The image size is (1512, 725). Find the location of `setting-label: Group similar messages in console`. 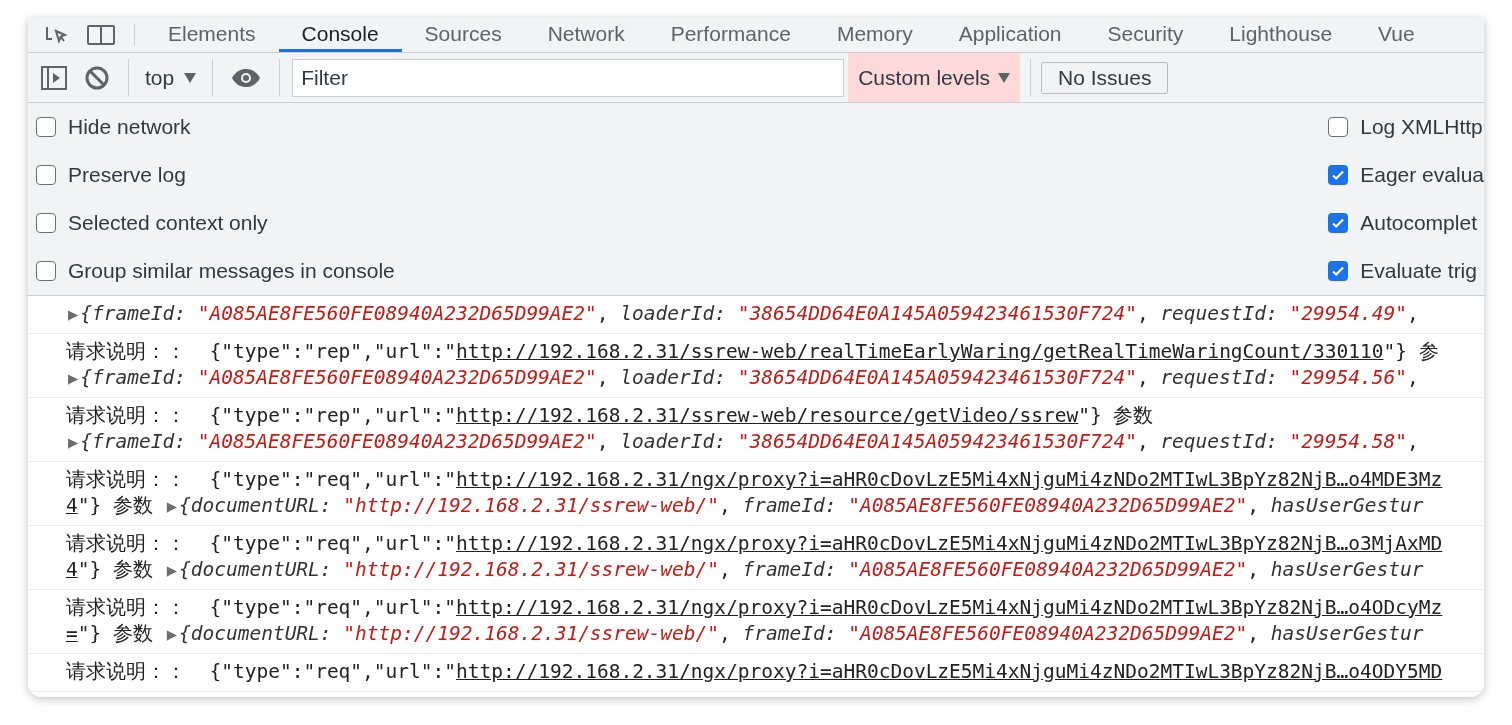

setting-label: Group similar messages in console is located at coordinates (231, 271).